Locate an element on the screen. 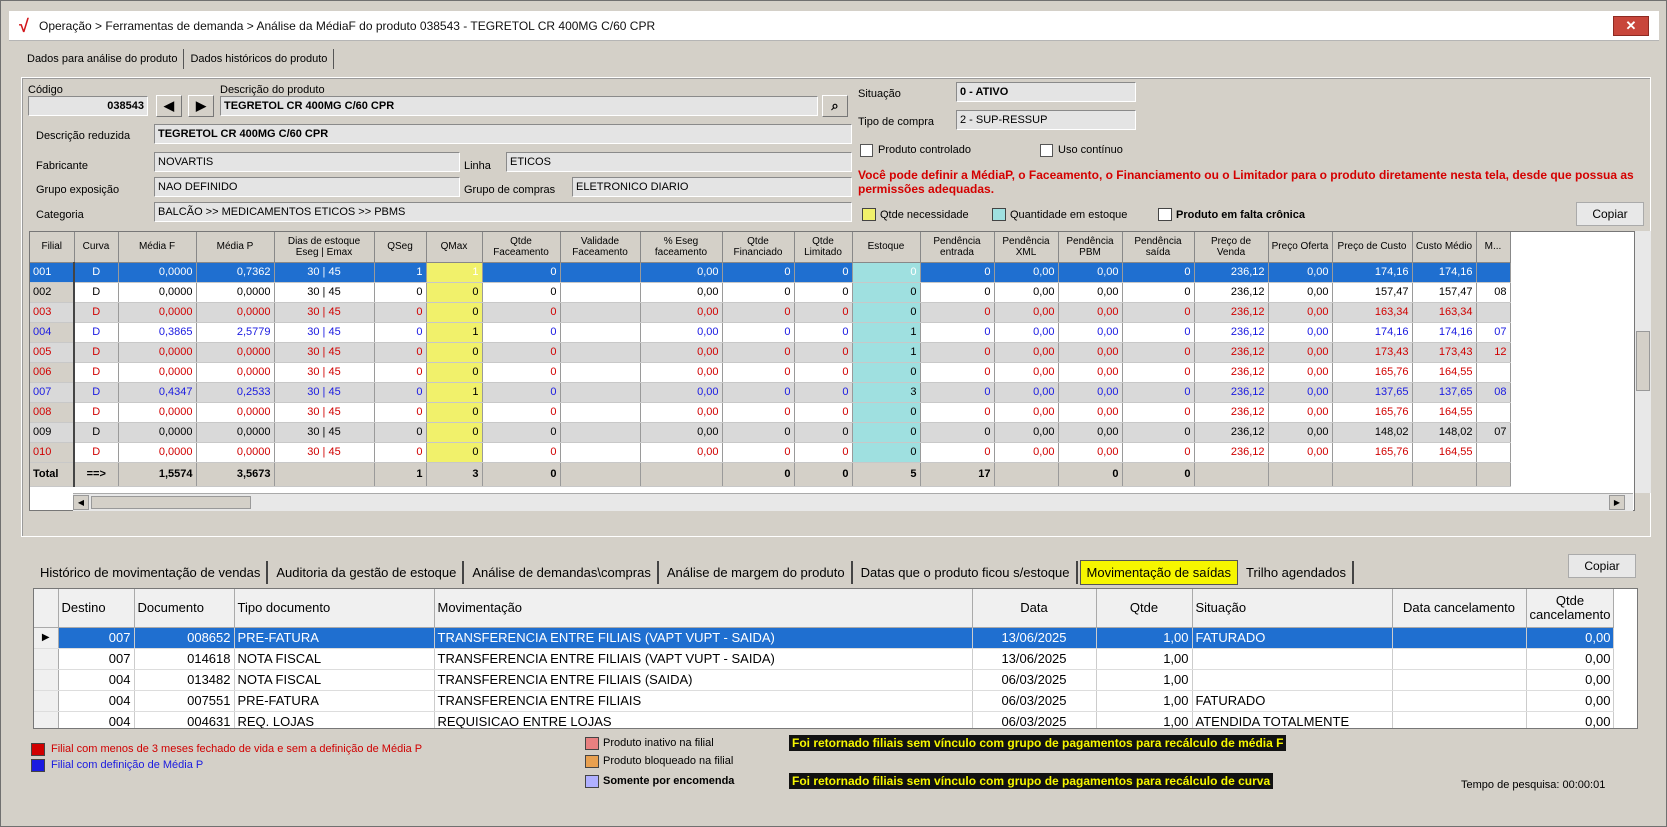  filial-cell-x: 07 is located at coordinates (1493, 432).